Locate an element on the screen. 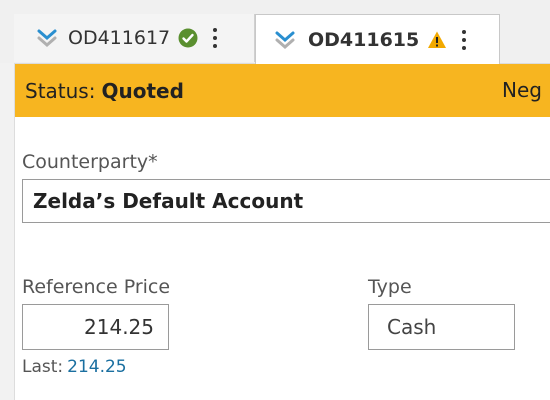 This screenshot has height=400, width=550. warning-icon is located at coordinates (437, 40).